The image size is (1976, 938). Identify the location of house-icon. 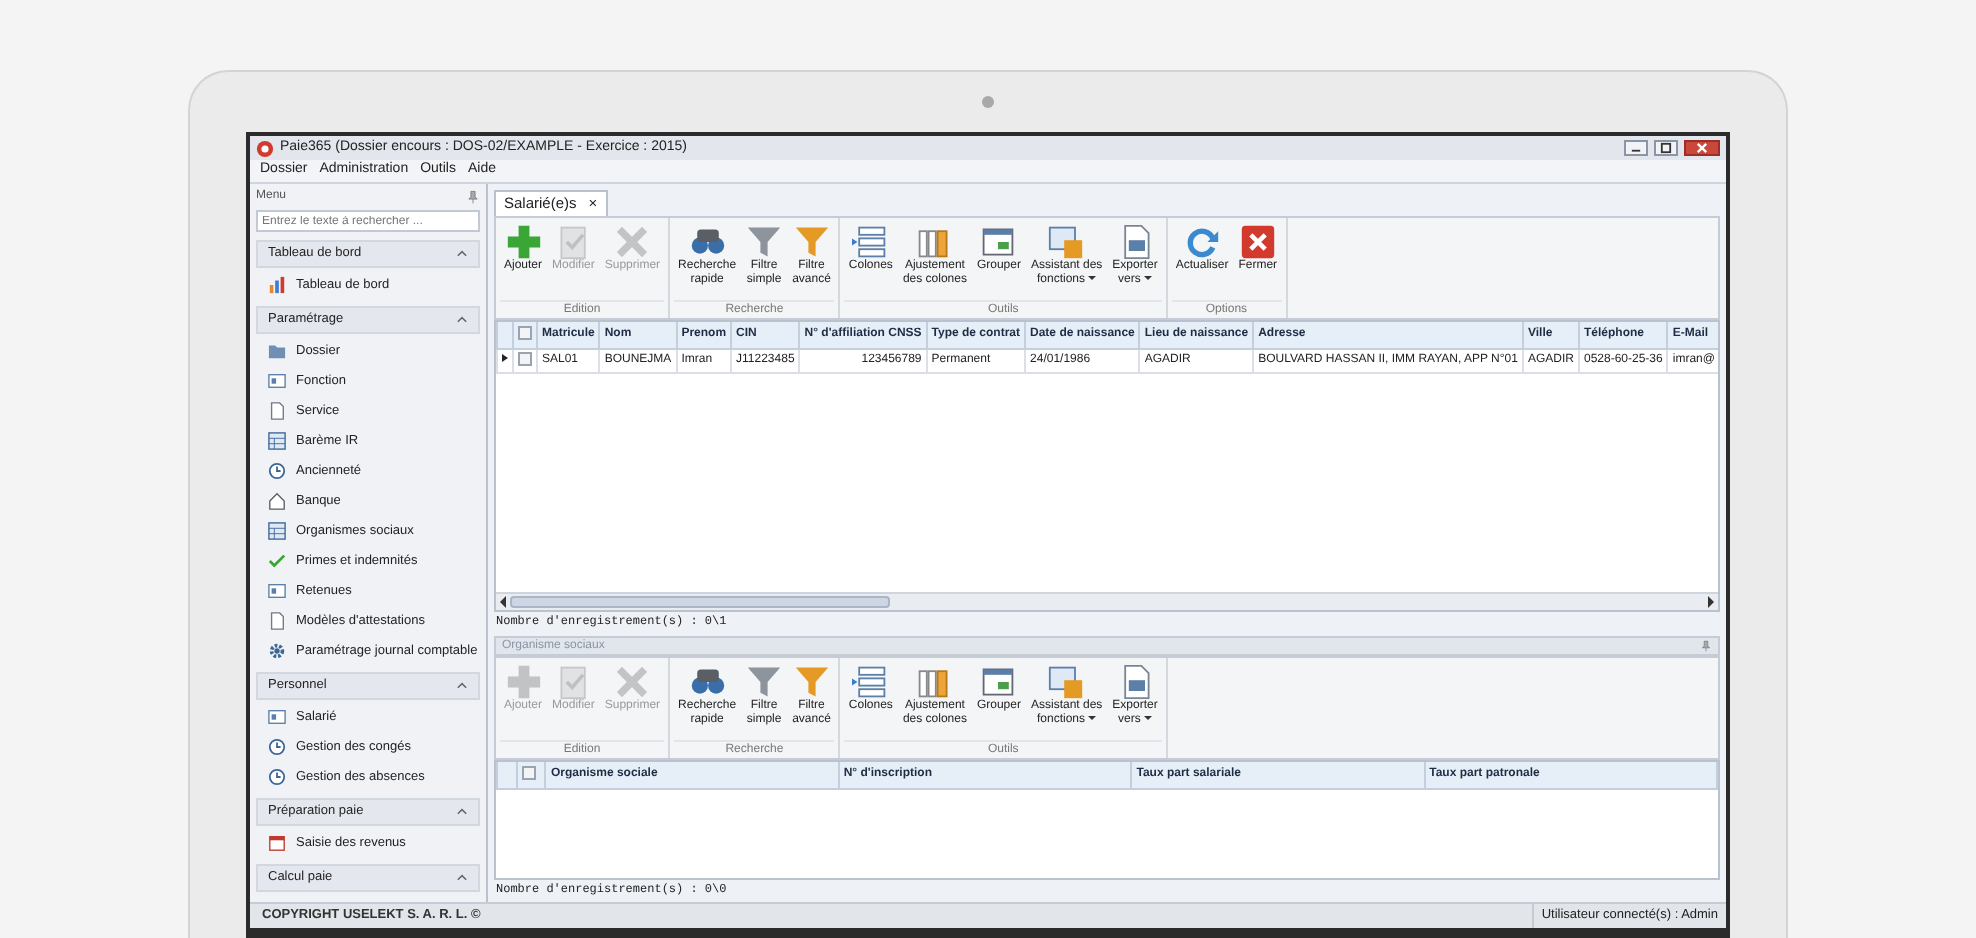
(277, 501).